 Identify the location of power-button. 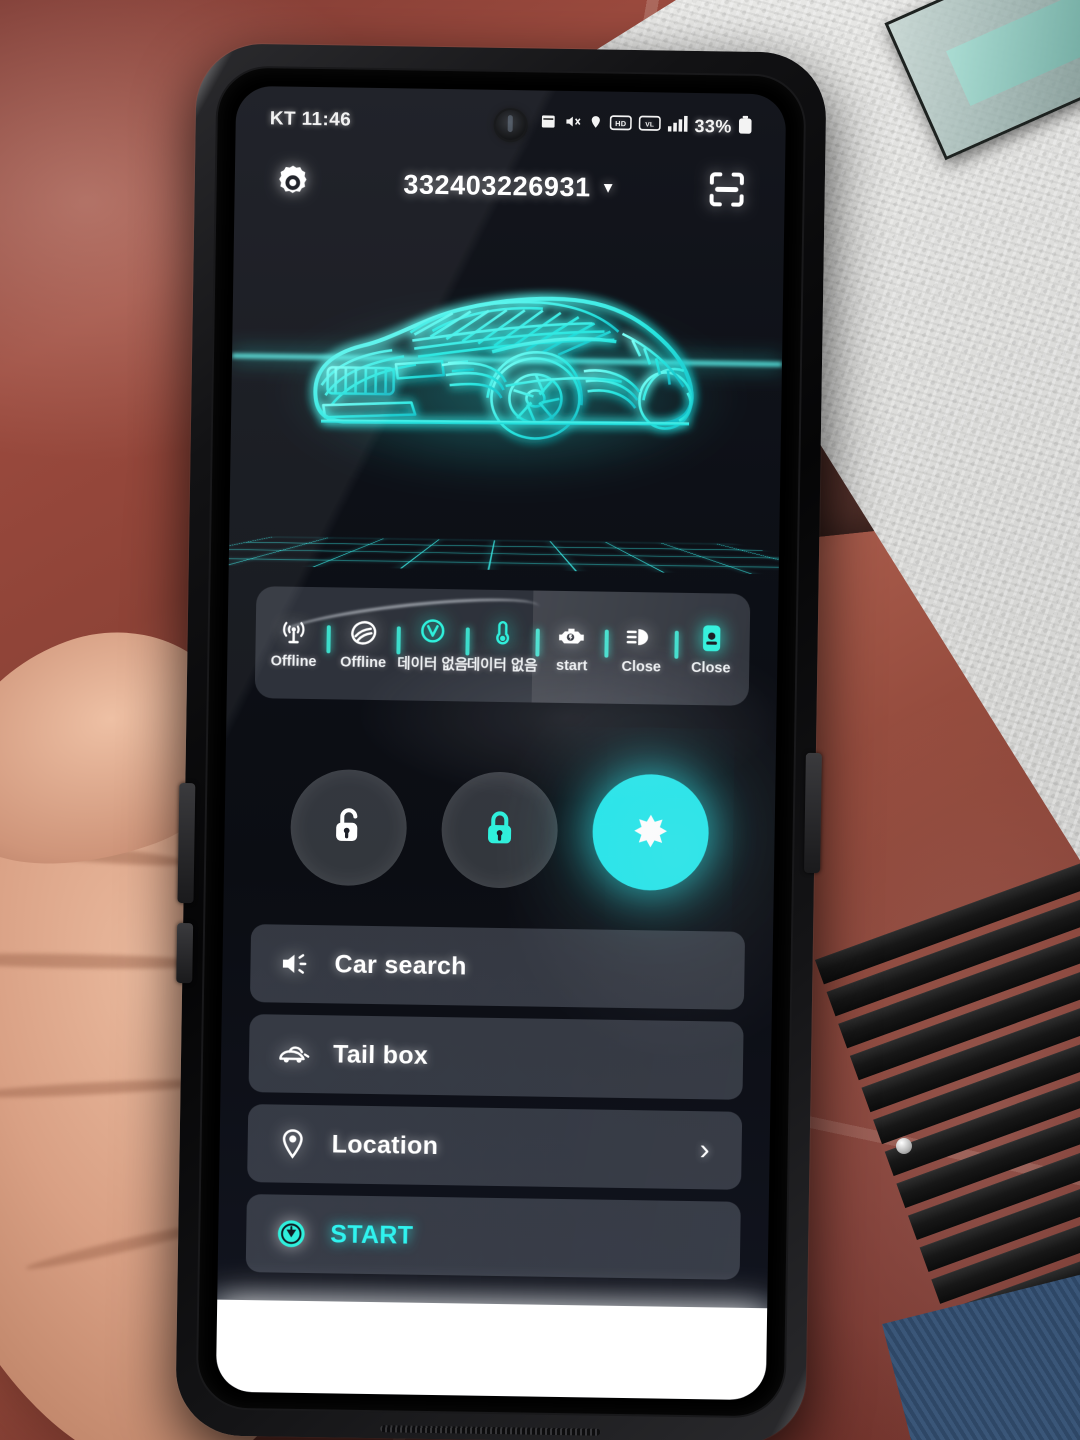
(813, 813).